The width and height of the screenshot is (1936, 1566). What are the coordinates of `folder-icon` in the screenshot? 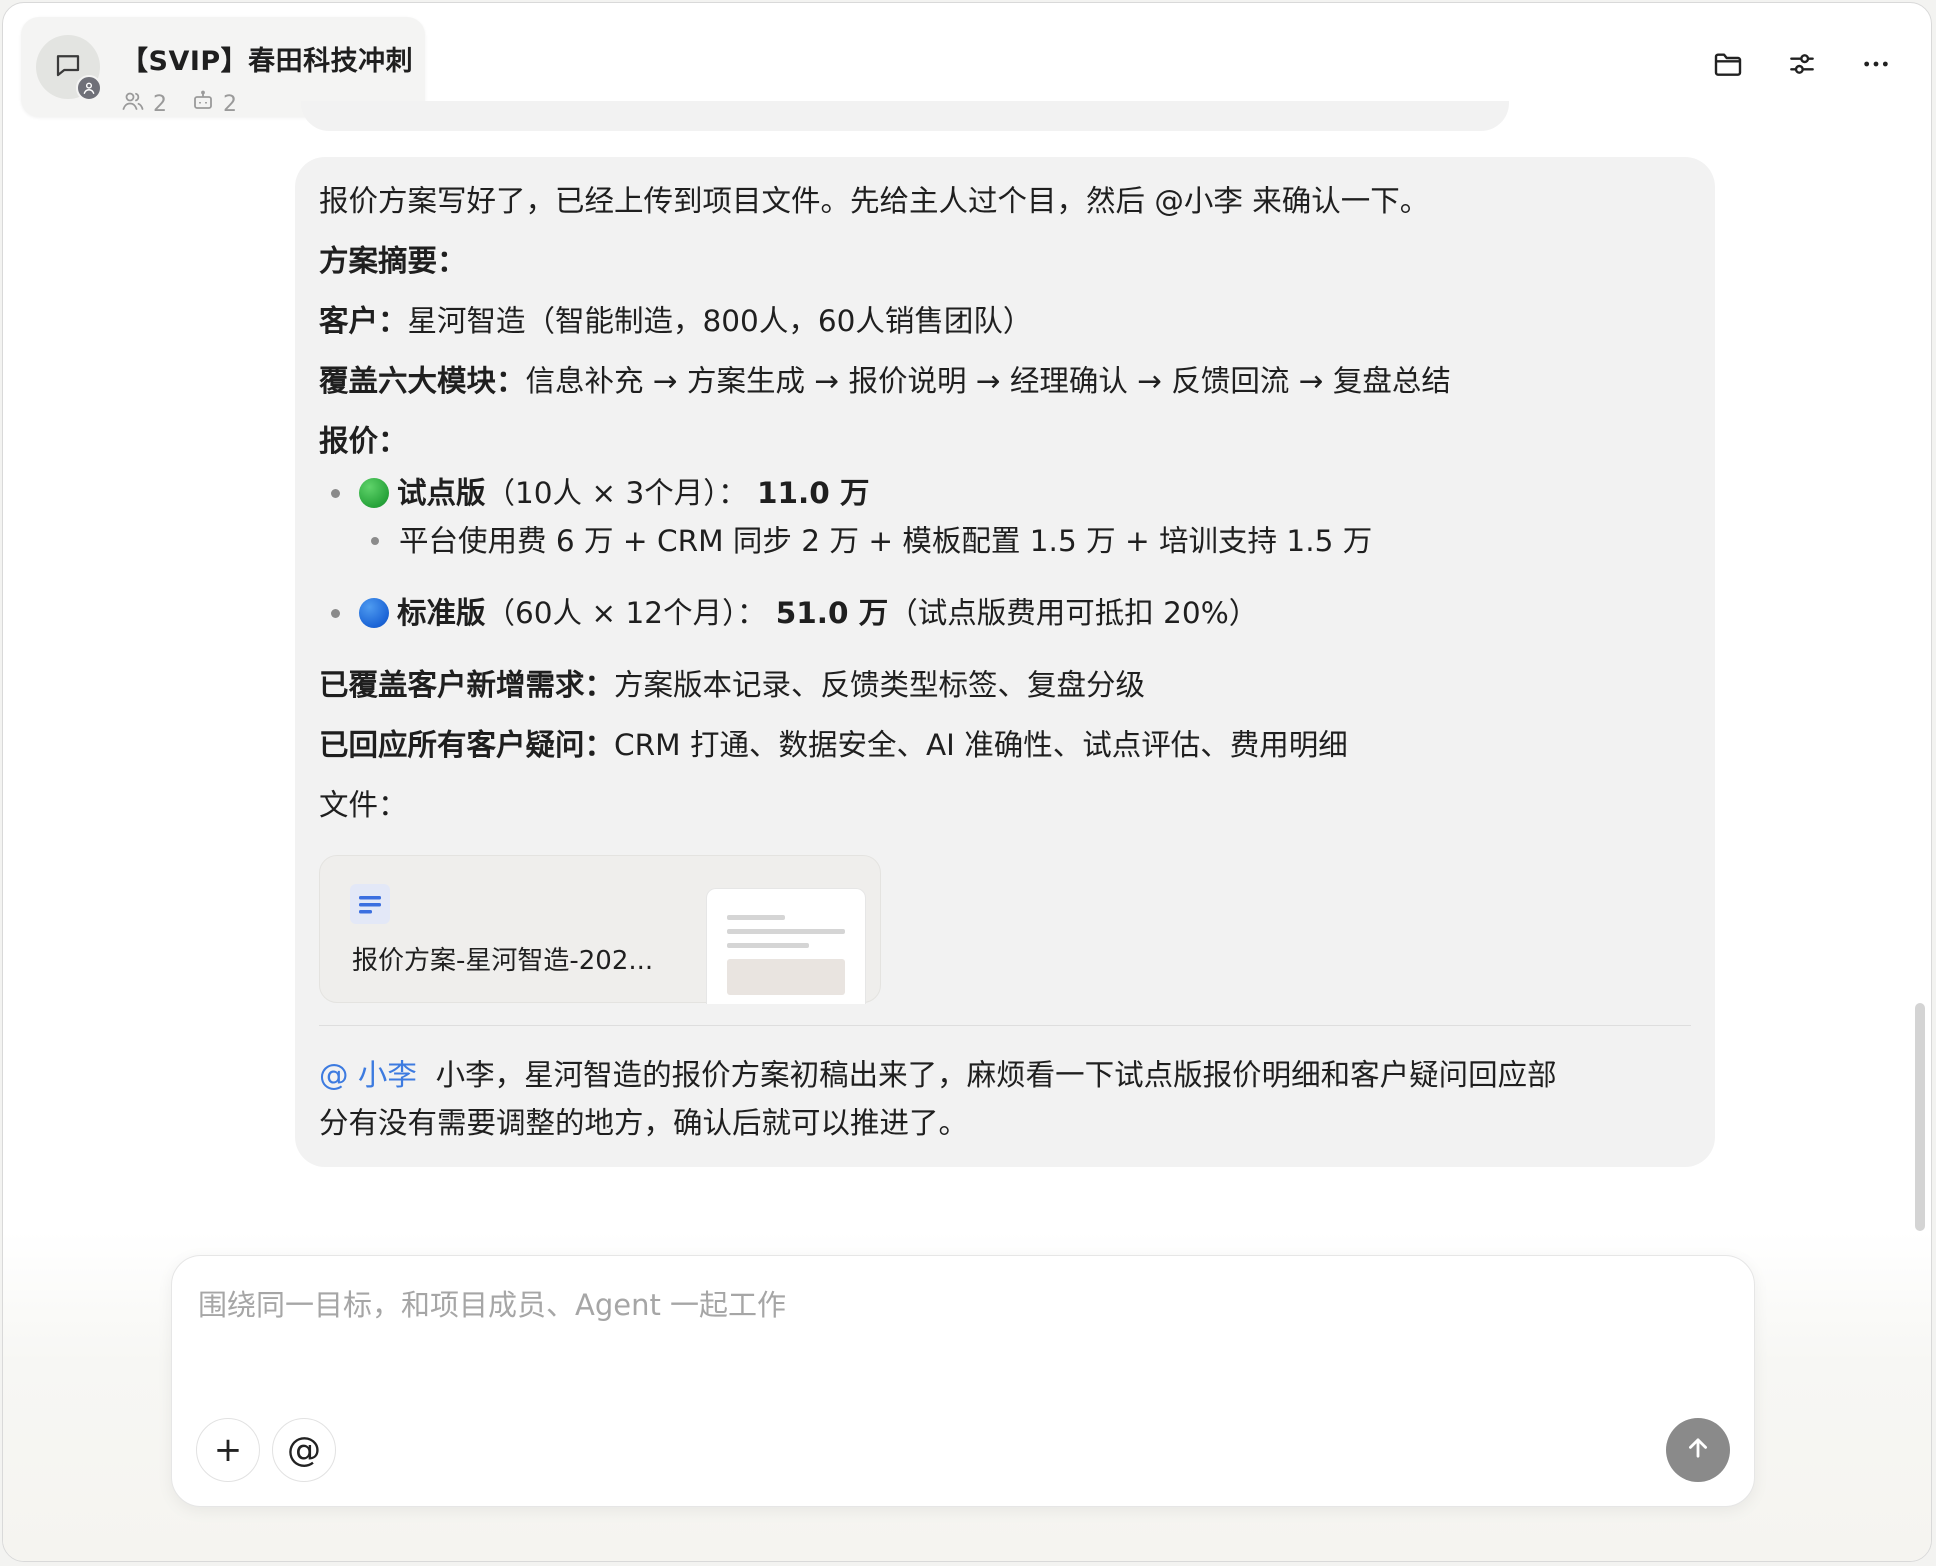 It's located at (1728, 64).